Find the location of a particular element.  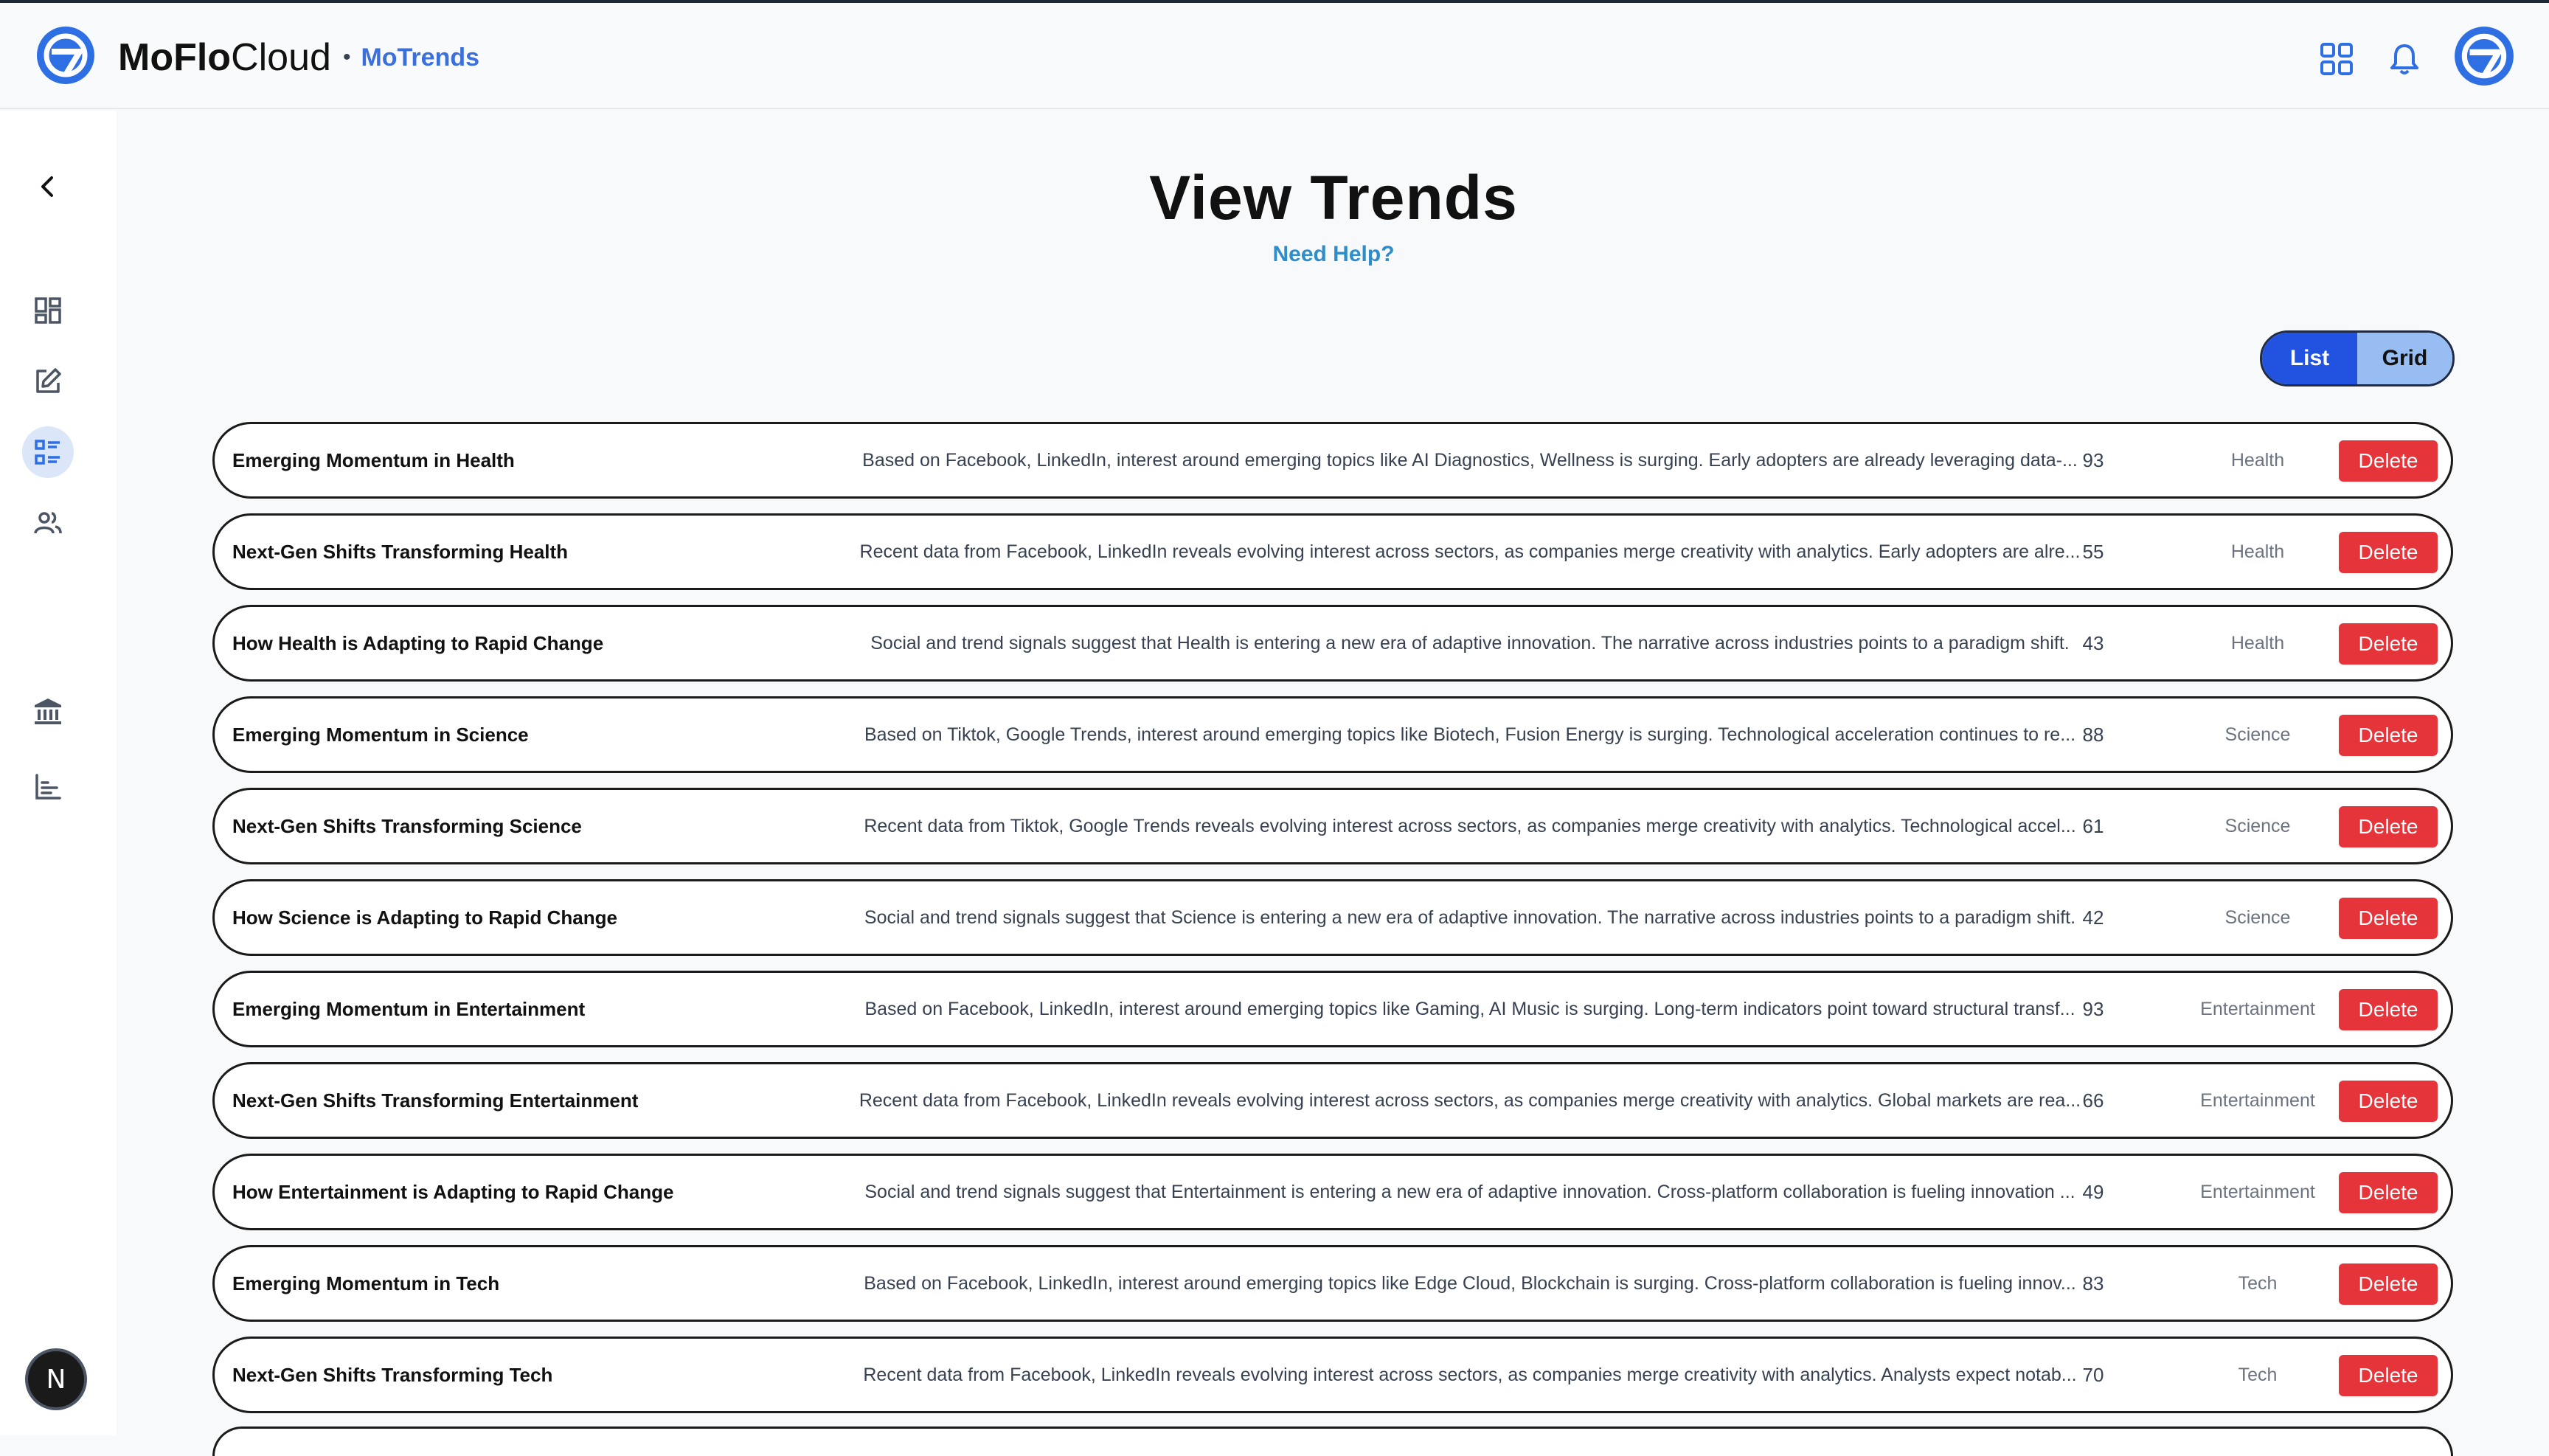

users-icon is located at coordinates (48, 523).